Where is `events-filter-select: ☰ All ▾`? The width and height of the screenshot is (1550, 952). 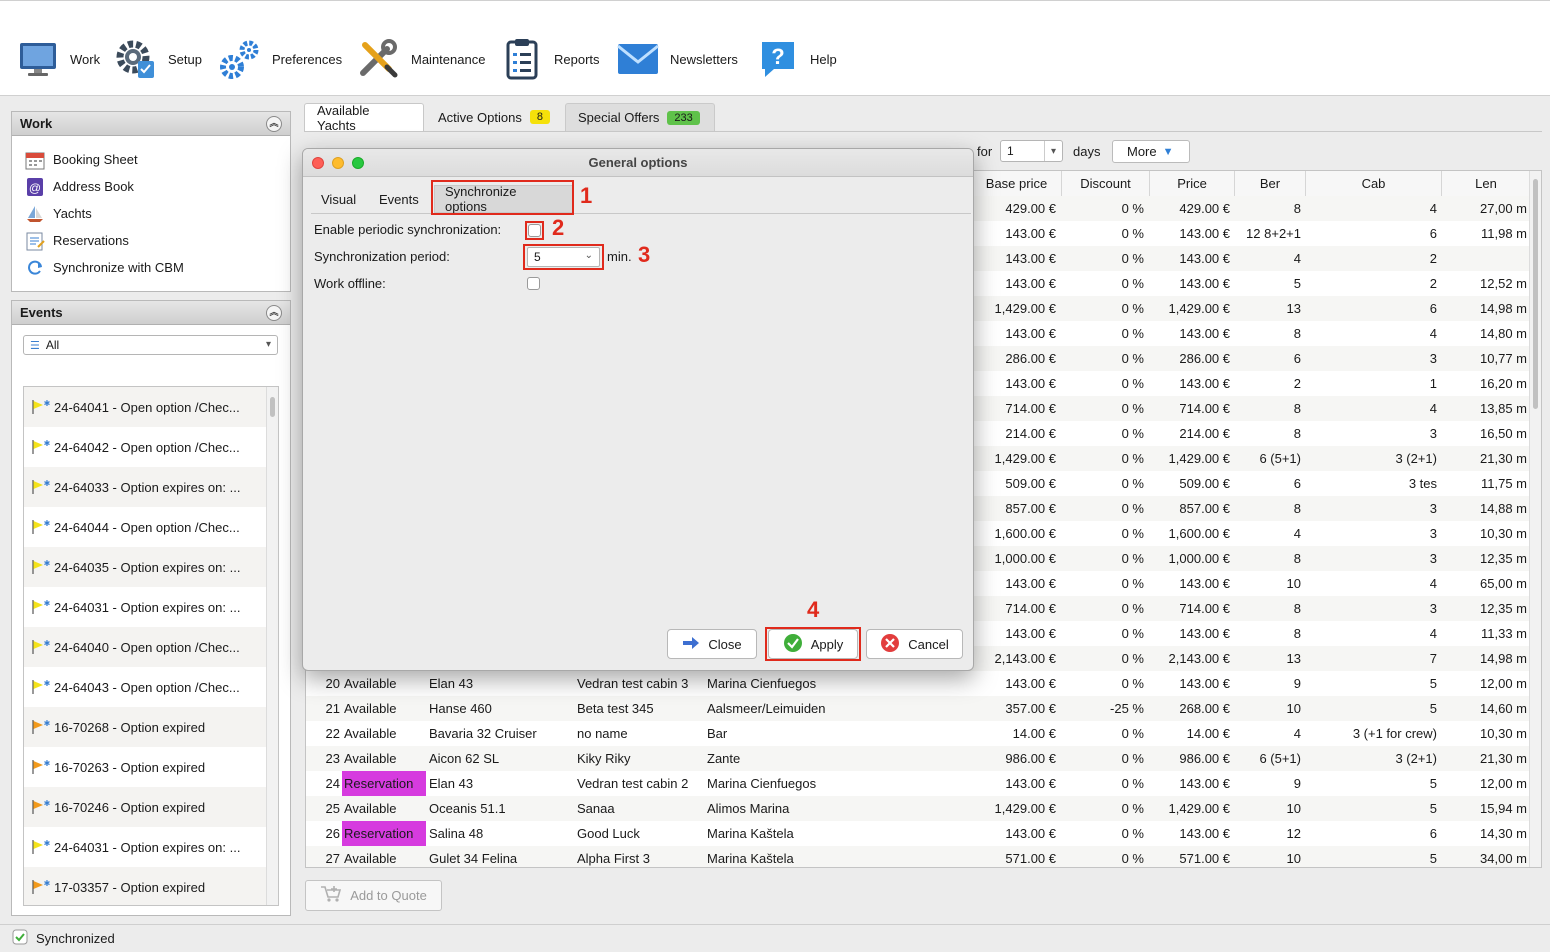 events-filter-select: ☰ All ▾ is located at coordinates (150, 345).